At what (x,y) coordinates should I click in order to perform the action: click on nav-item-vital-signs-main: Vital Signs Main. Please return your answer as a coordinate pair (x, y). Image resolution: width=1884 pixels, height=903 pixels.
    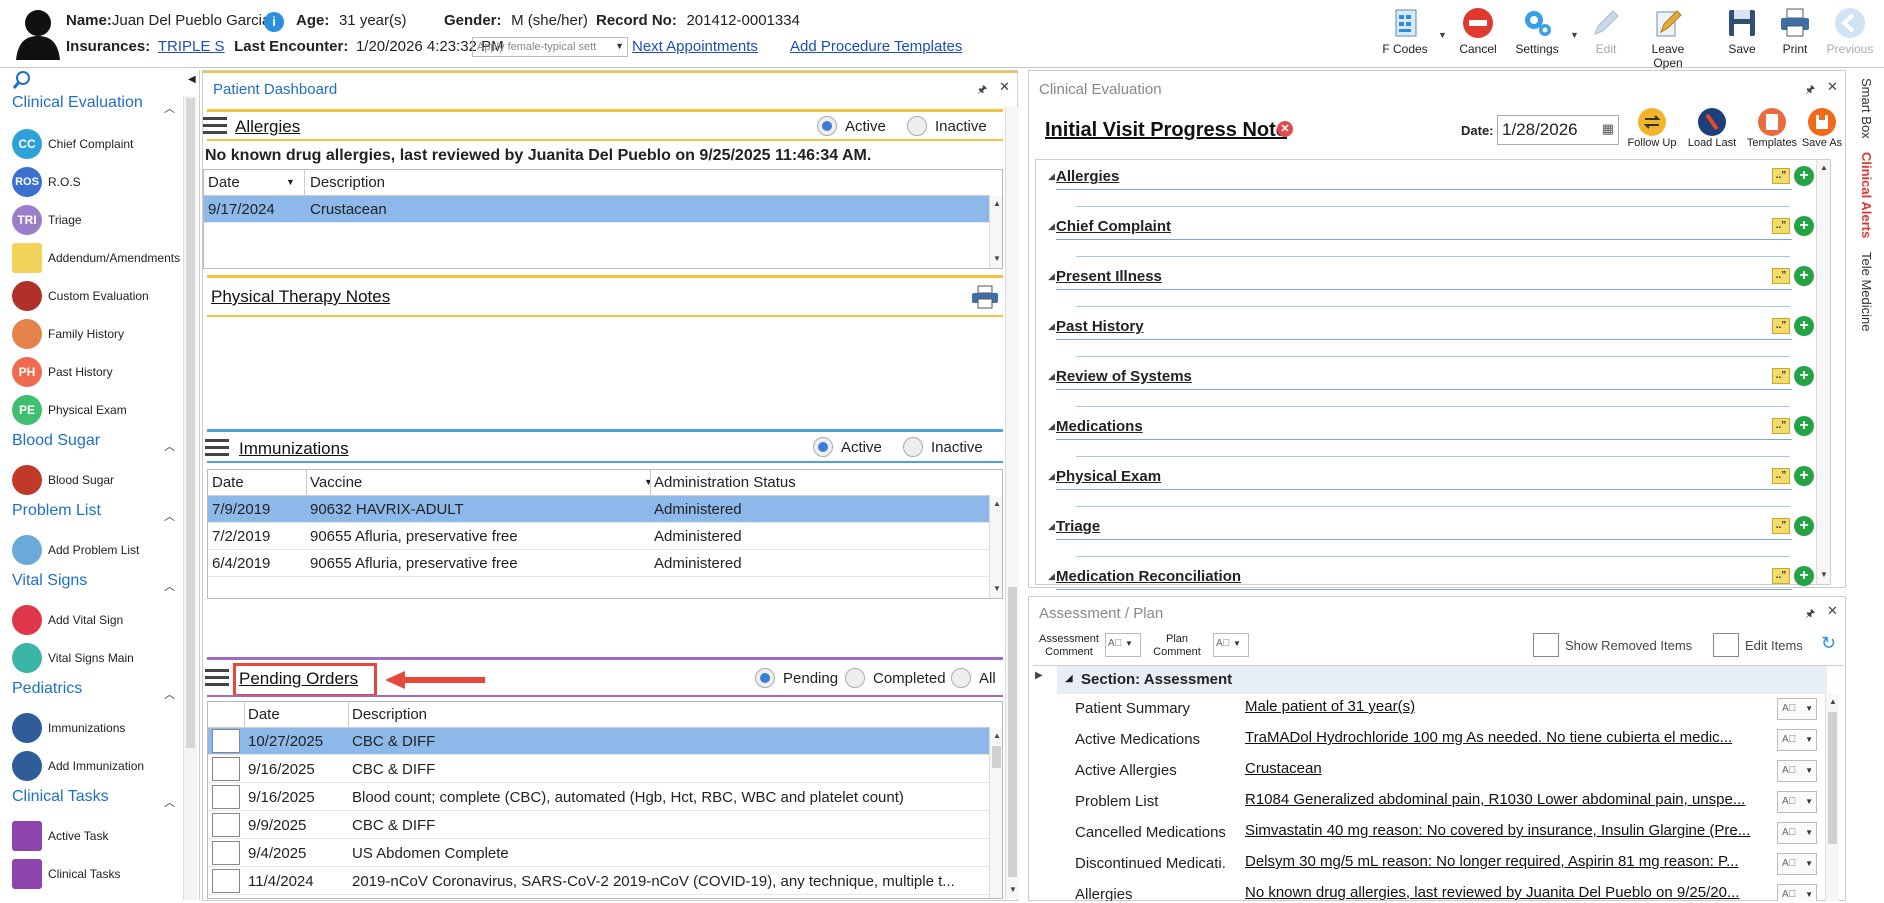
    Looking at the image, I should click on (73, 658).